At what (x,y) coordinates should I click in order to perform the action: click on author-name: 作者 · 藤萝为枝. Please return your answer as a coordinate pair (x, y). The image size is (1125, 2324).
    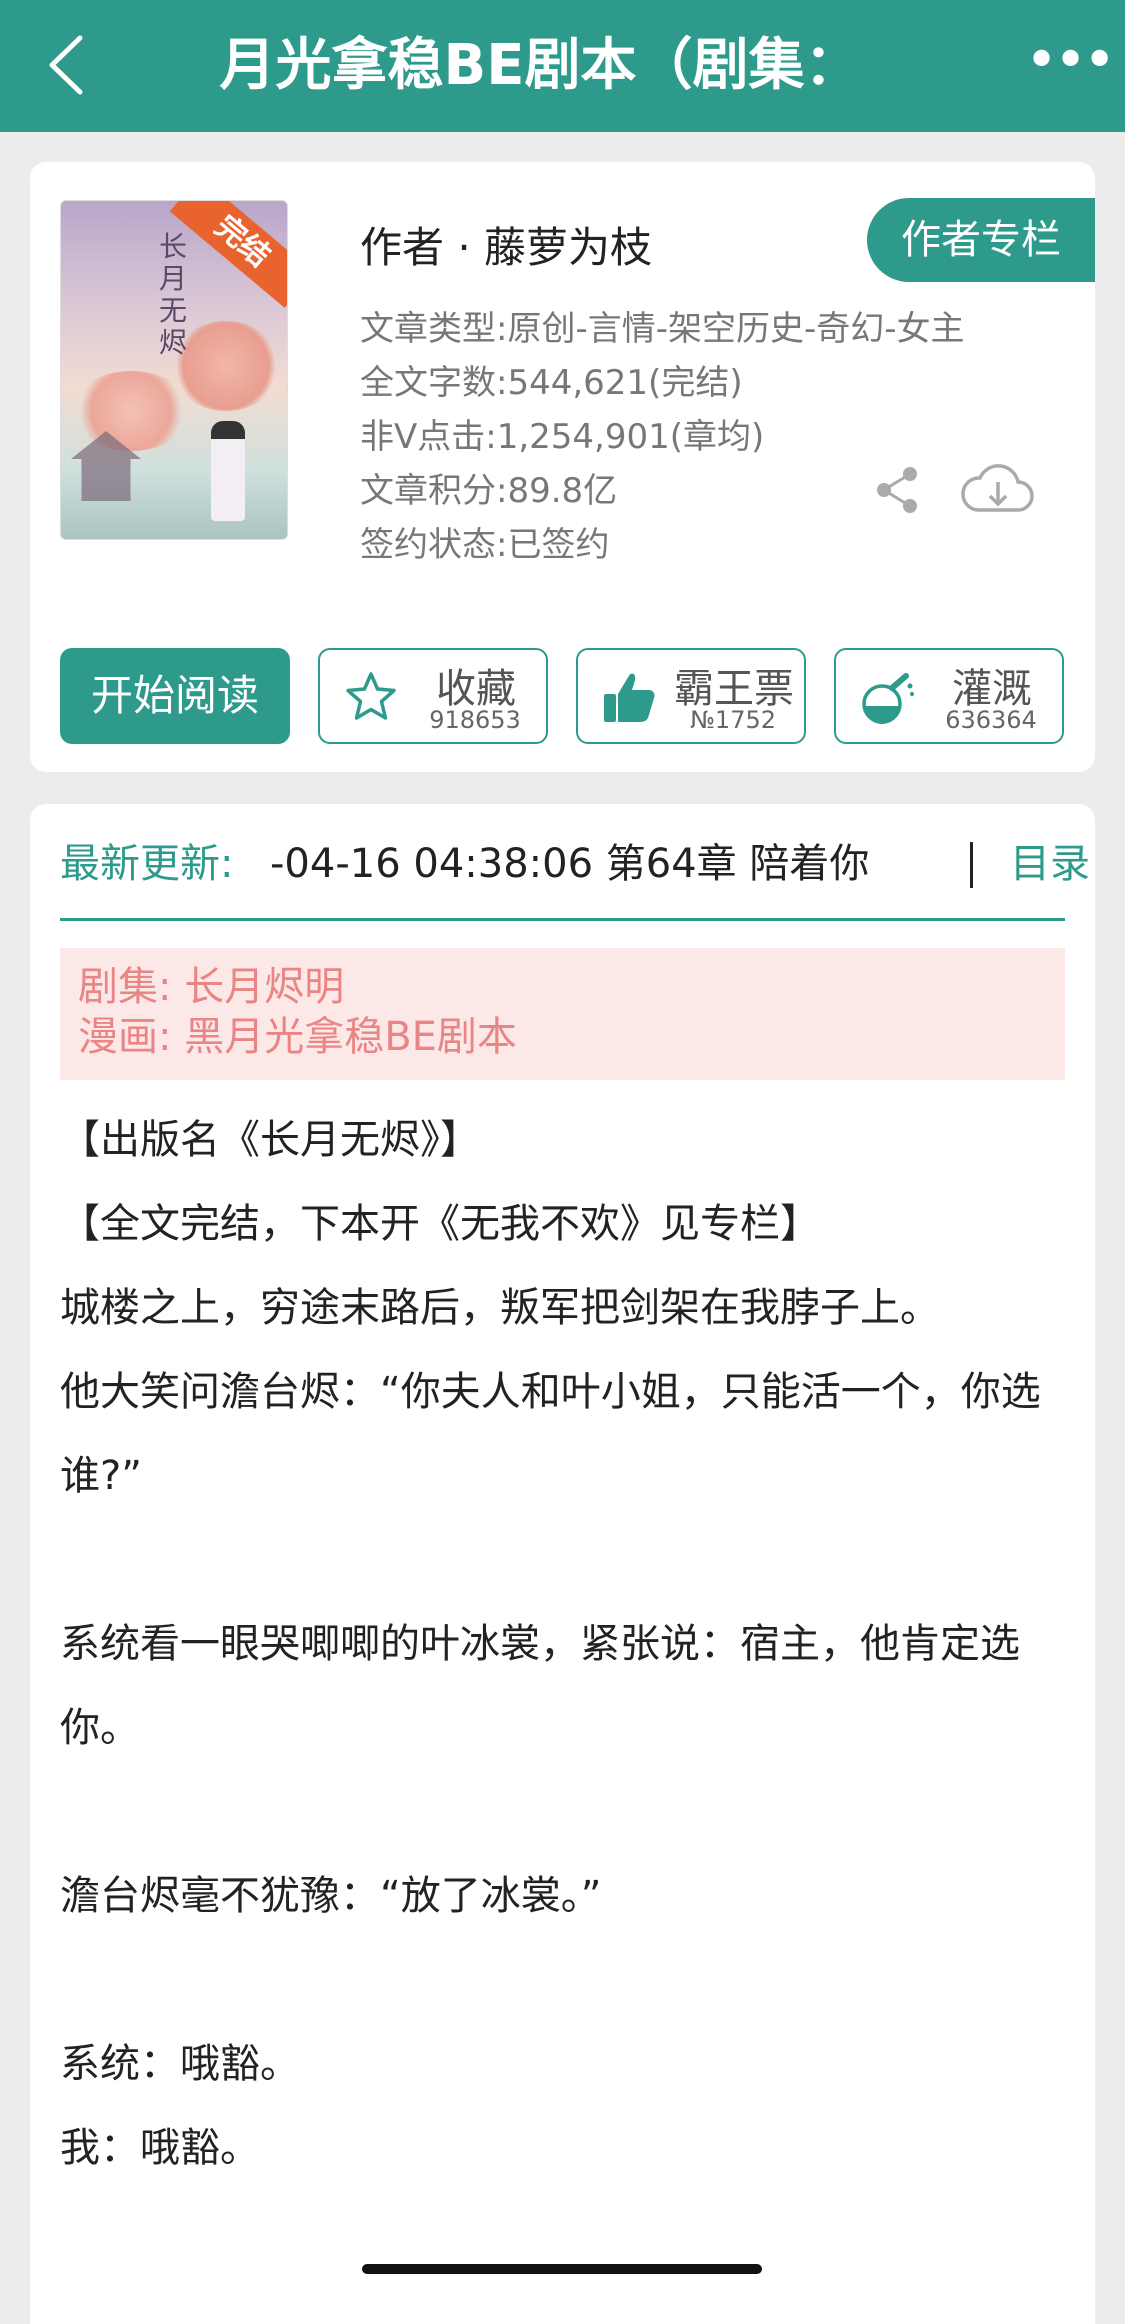
    Looking at the image, I should click on (506, 244).